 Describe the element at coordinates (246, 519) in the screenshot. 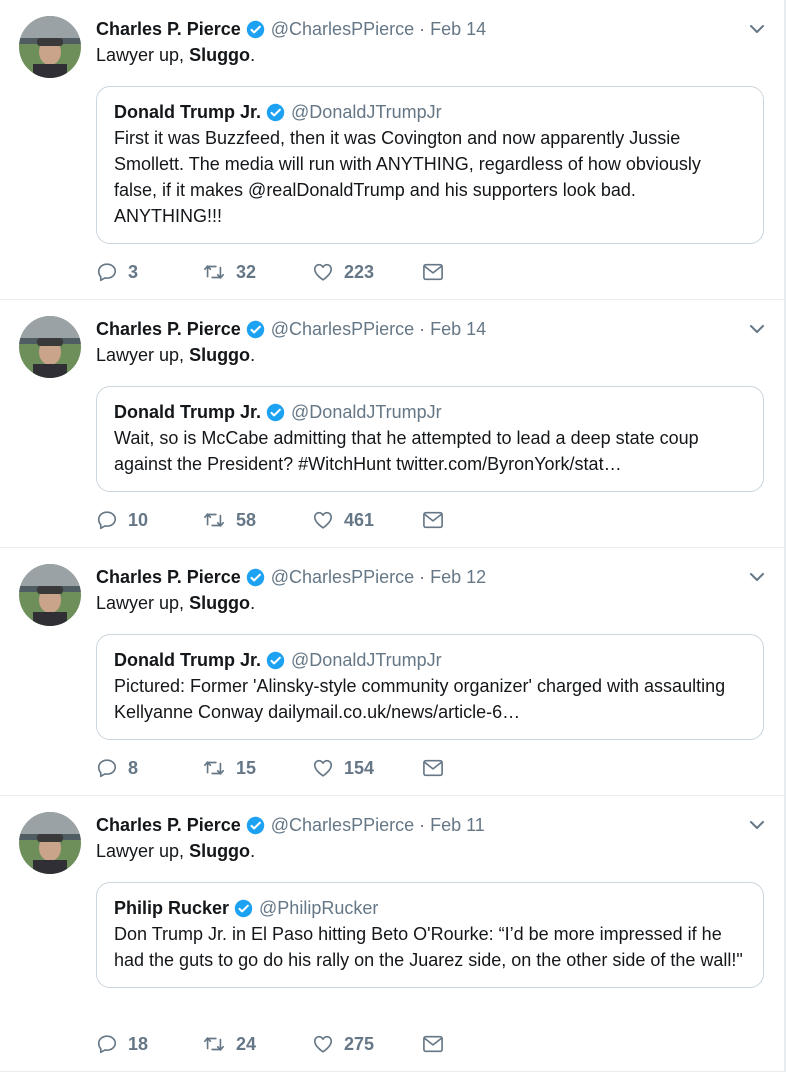

I see `retweet-count: 58` at that location.